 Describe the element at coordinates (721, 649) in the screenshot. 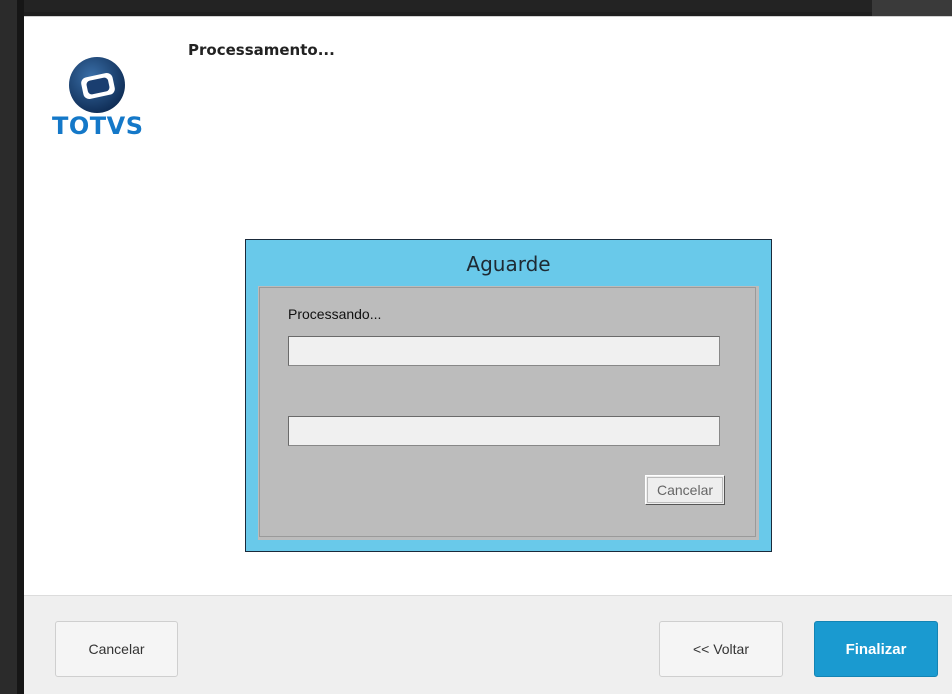

I see `back-button: << Voltar` at that location.